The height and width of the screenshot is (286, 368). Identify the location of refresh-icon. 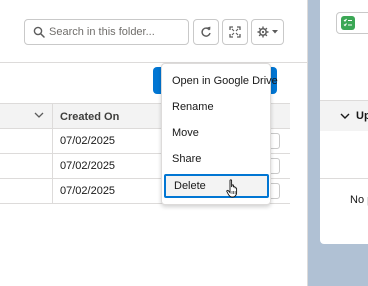
(206, 31).